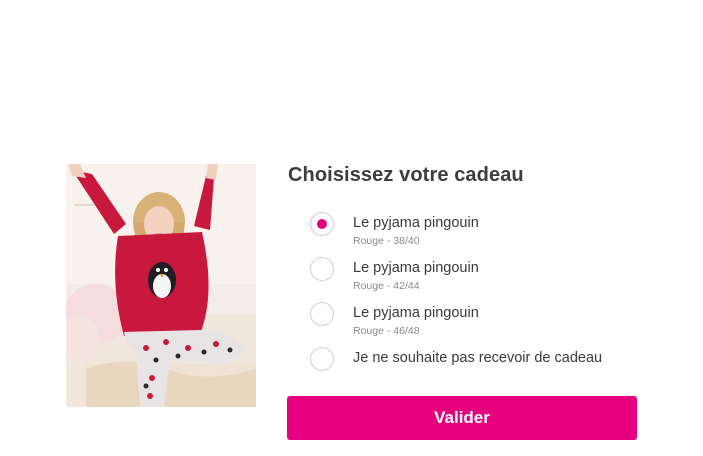  What do you see at coordinates (480, 322) in the screenshot?
I see `gift-option-46-48: Le pyjama pingouin Rouge - 46/48` at bounding box center [480, 322].